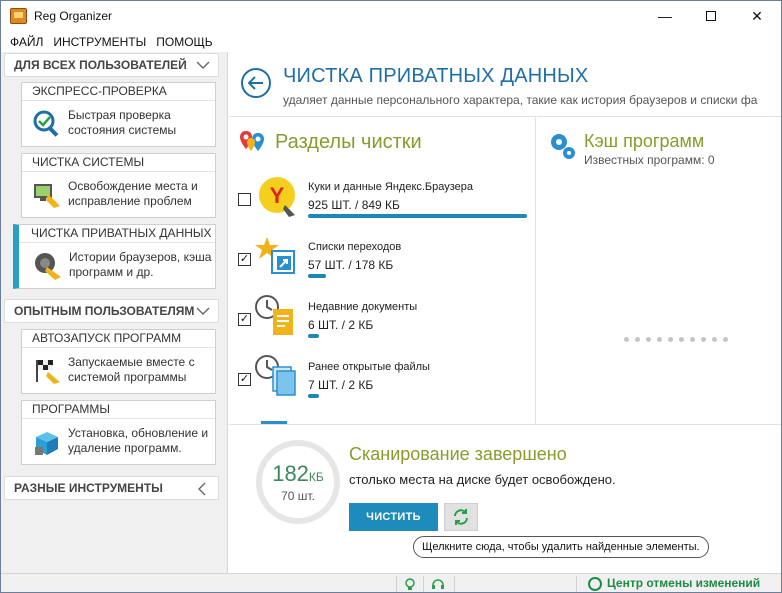 The image size is (782, 593). I want to click on maximize-icon, so click(711, 16).